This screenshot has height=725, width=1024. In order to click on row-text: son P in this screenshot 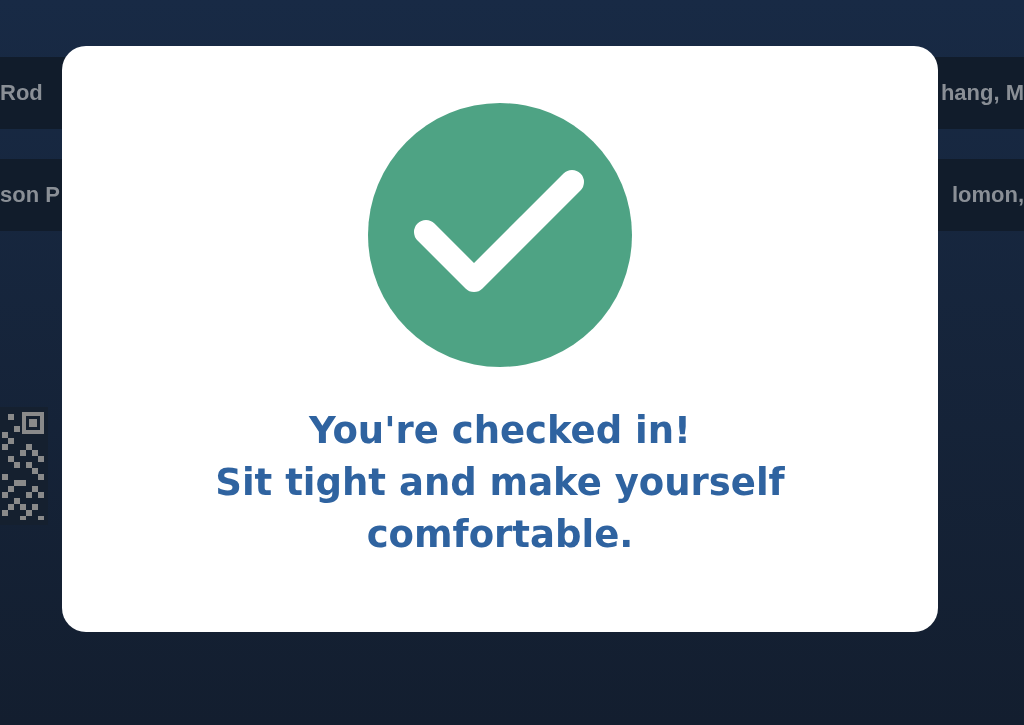, I will do `click(30, 195)`.